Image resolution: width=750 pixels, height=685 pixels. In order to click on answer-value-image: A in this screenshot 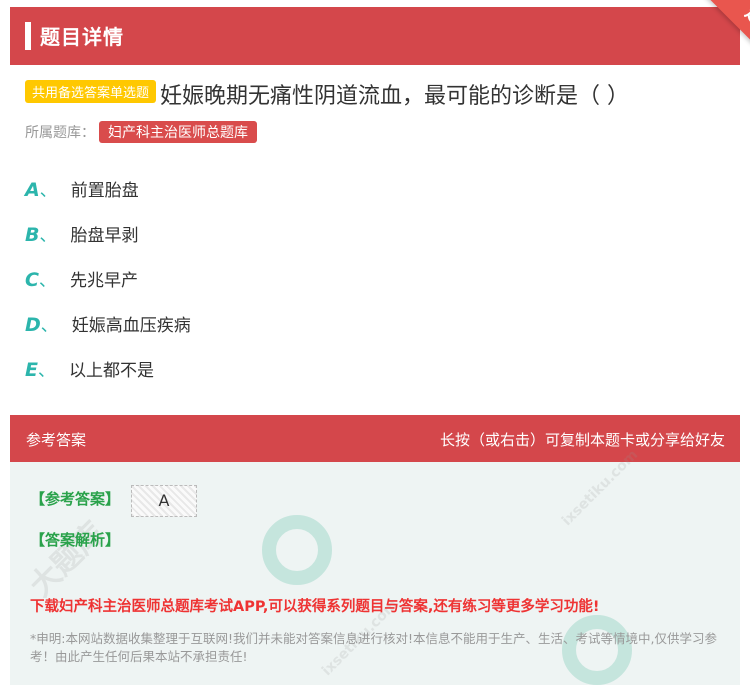, I will do `click(164, 501)`.